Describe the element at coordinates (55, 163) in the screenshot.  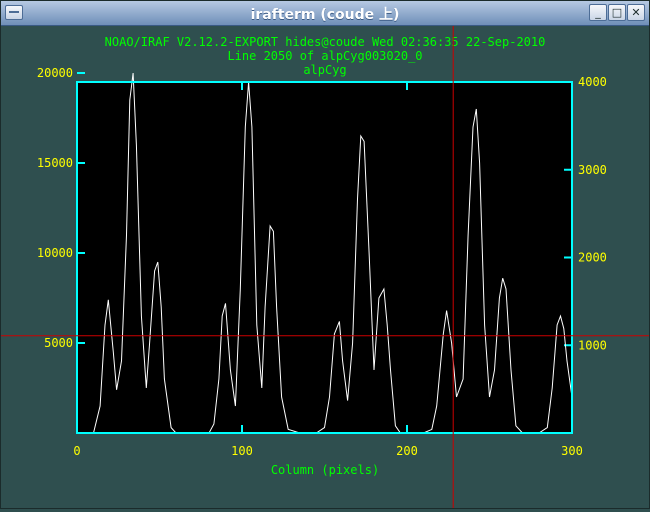
I see `y-tick-label-left: 15000` at that location.